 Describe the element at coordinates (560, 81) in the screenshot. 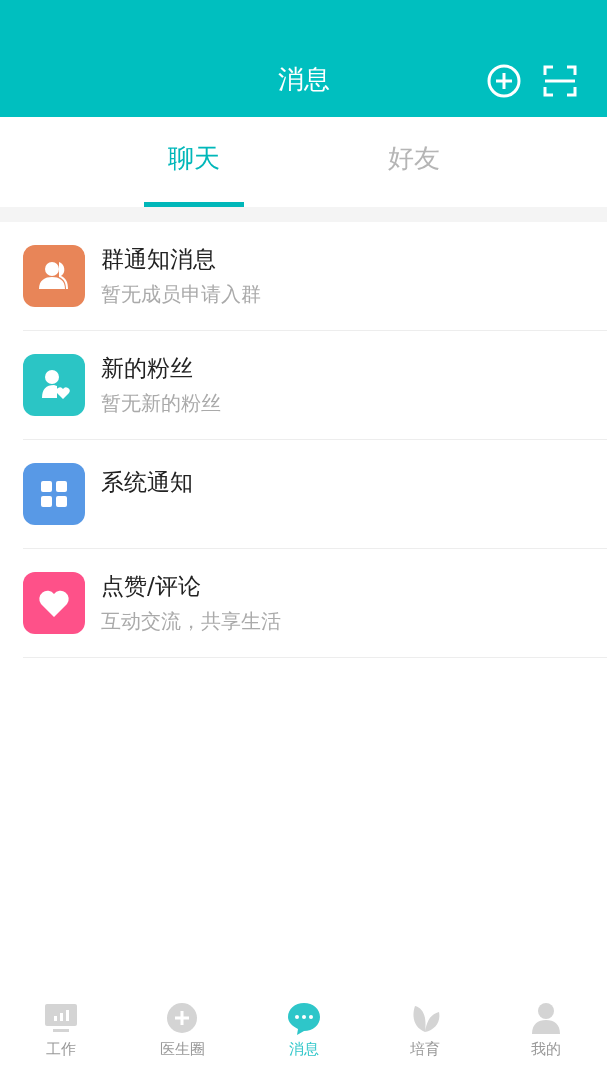

I see `scan-icon` at that location.